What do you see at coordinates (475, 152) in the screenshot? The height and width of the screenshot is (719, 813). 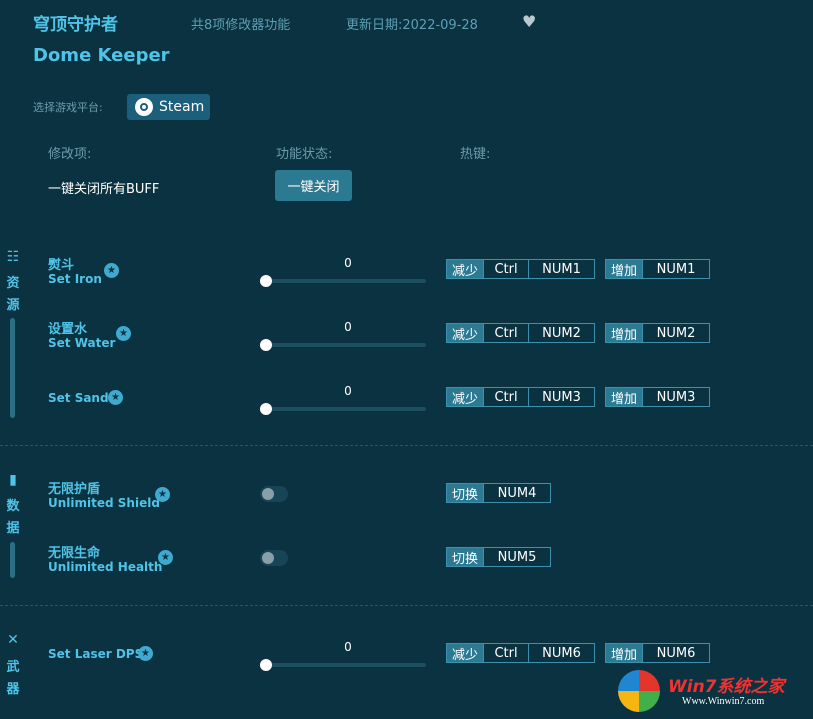 I see `column-hotkey-header: 热键:` at bounding box center [475, 152].